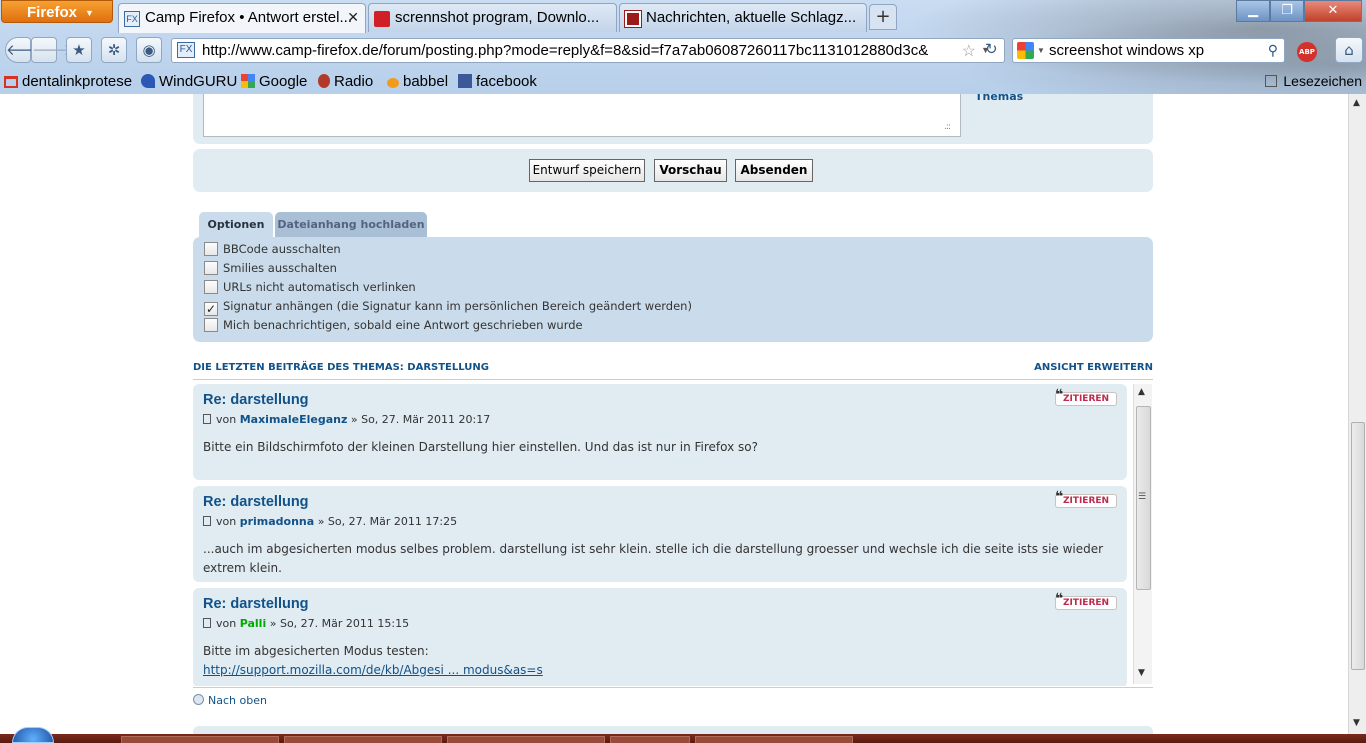 The height and width of the screenshot is (743, 1366). I want to click on bookmark-facebook: facebook, so click(497, 81).